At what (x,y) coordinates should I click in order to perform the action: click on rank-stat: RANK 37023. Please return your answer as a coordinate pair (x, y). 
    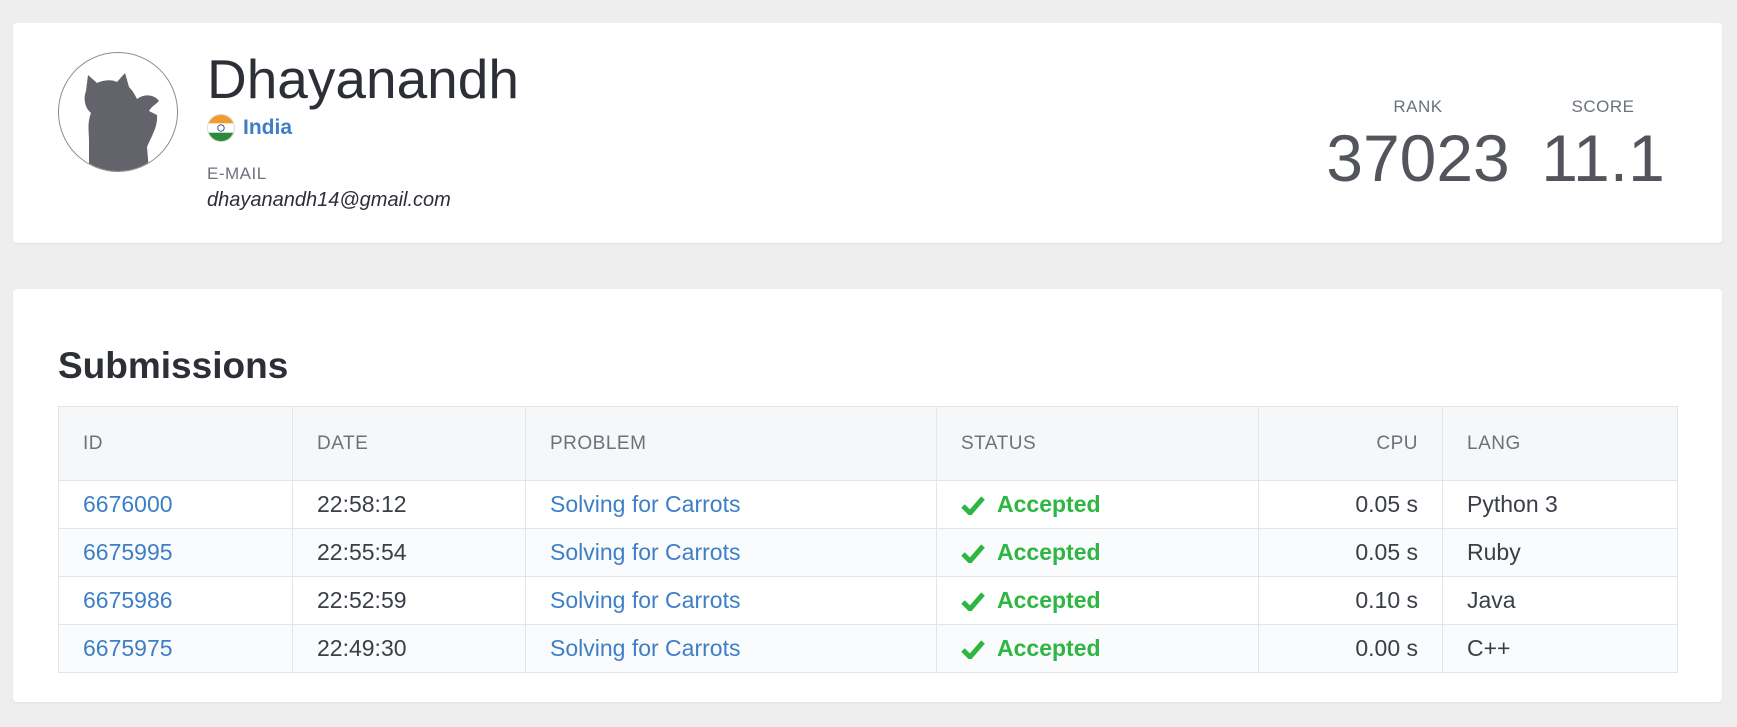
    Looking at the image, I should click on (1418, 144).